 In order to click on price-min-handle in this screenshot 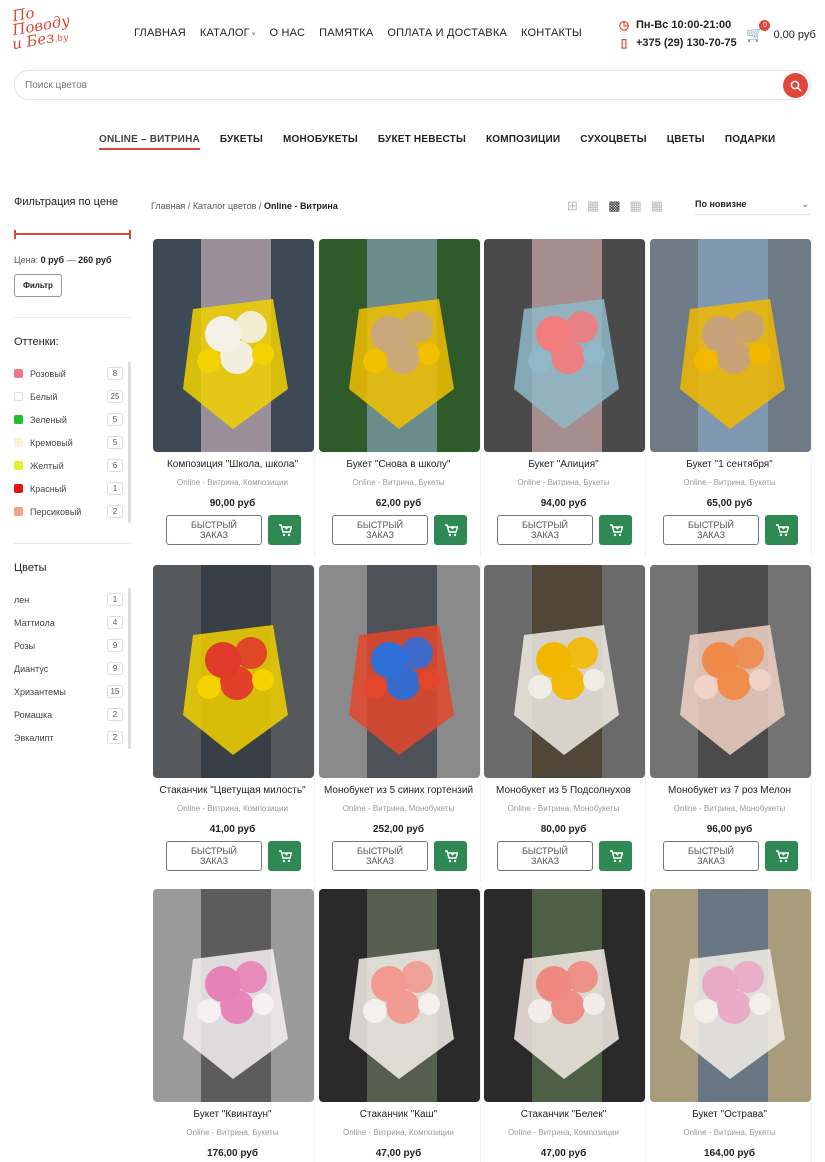, I will do `click(15, 234)`.